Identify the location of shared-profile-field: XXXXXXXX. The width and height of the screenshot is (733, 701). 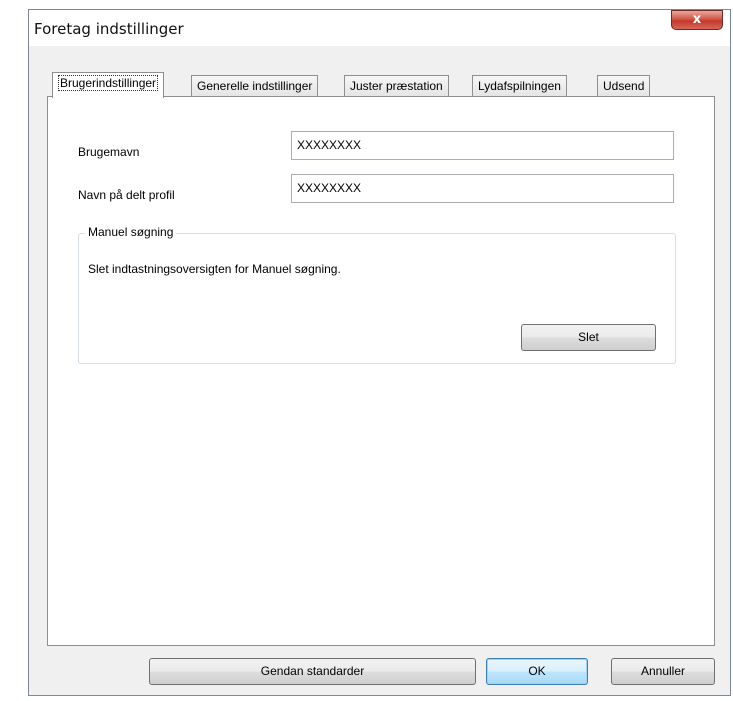
(482, 188).